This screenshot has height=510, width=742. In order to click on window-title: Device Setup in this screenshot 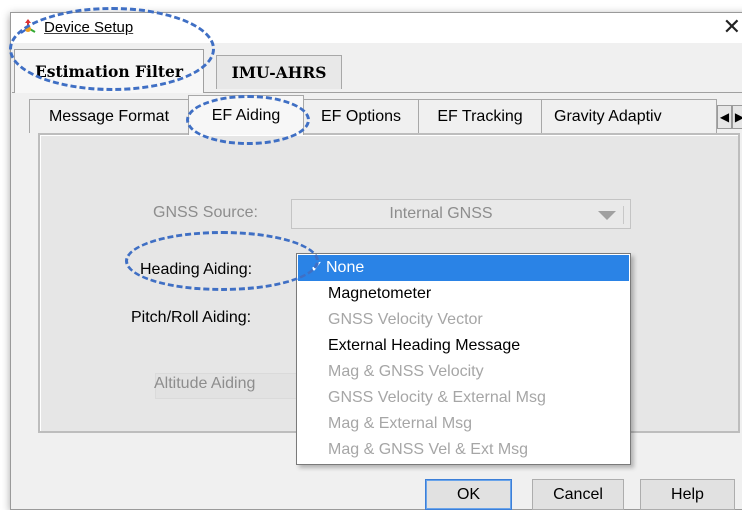, I will do `click(89, 27)`.